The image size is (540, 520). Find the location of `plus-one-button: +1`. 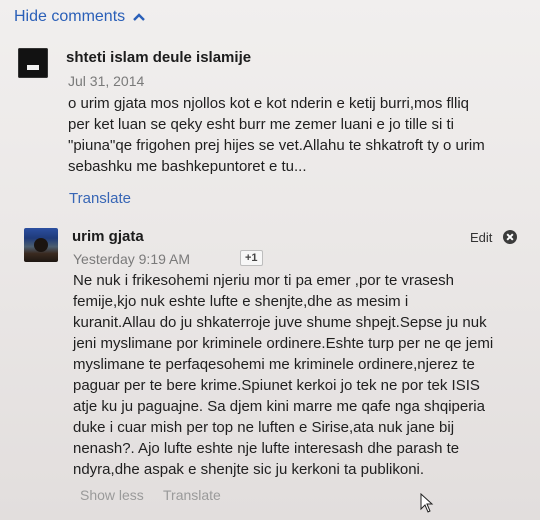

plus-one-button: +1 is located at coordinates (251, 258).